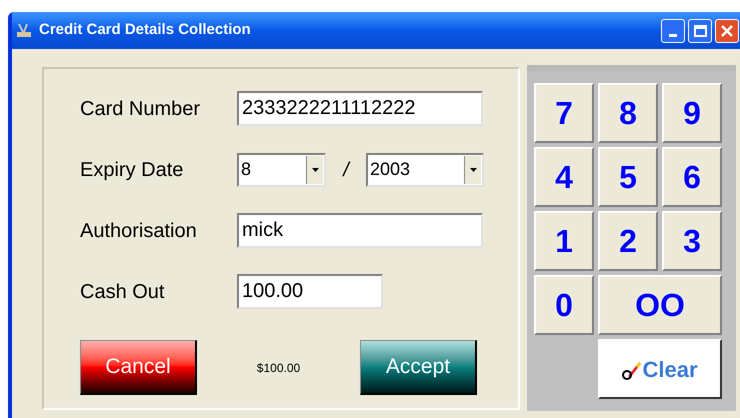  Describe the element at coordinates (564, 305) in the screenshot. I see `keypad-key: 0` at that location.